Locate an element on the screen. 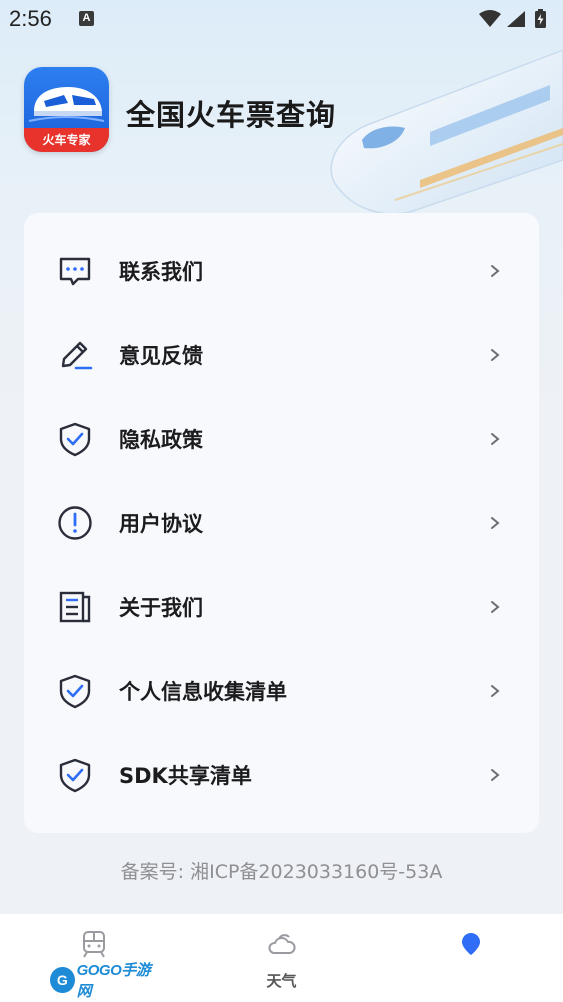  menu-item-sdk-share-list: SDK共享清单 is located at coordinates (281, 775).